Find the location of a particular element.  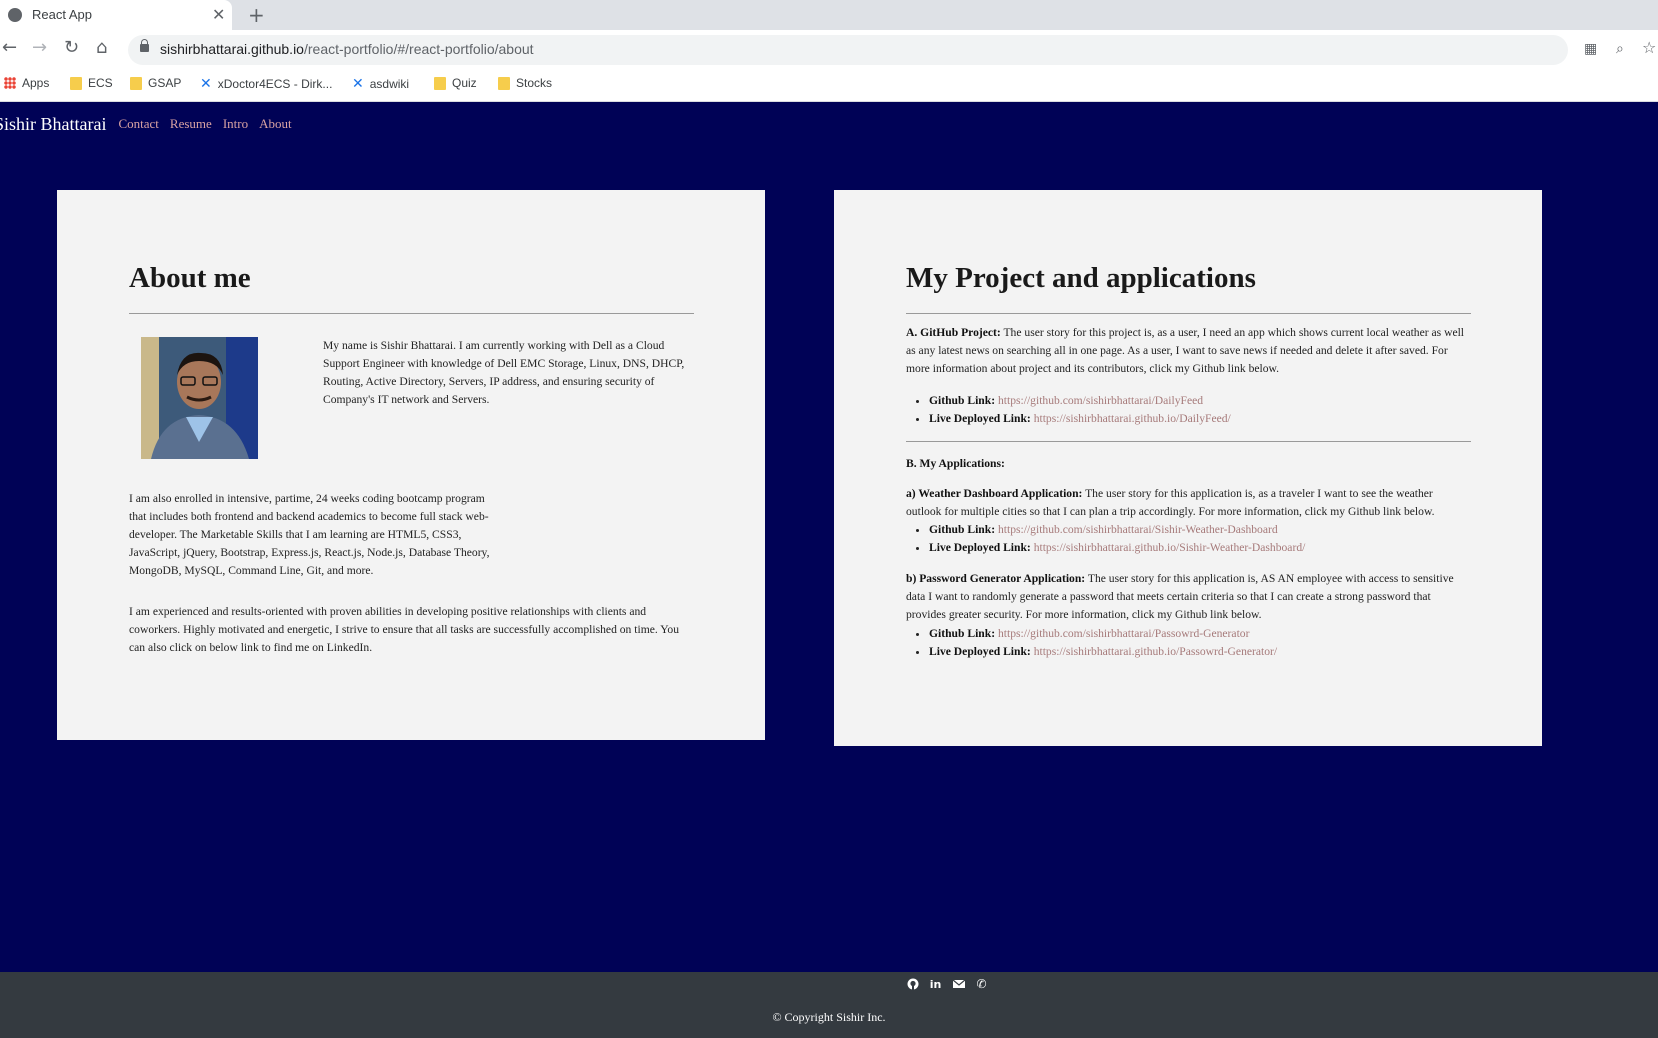

browser-tab-bar: React App ✕ + is located at coordinates (829, 15).